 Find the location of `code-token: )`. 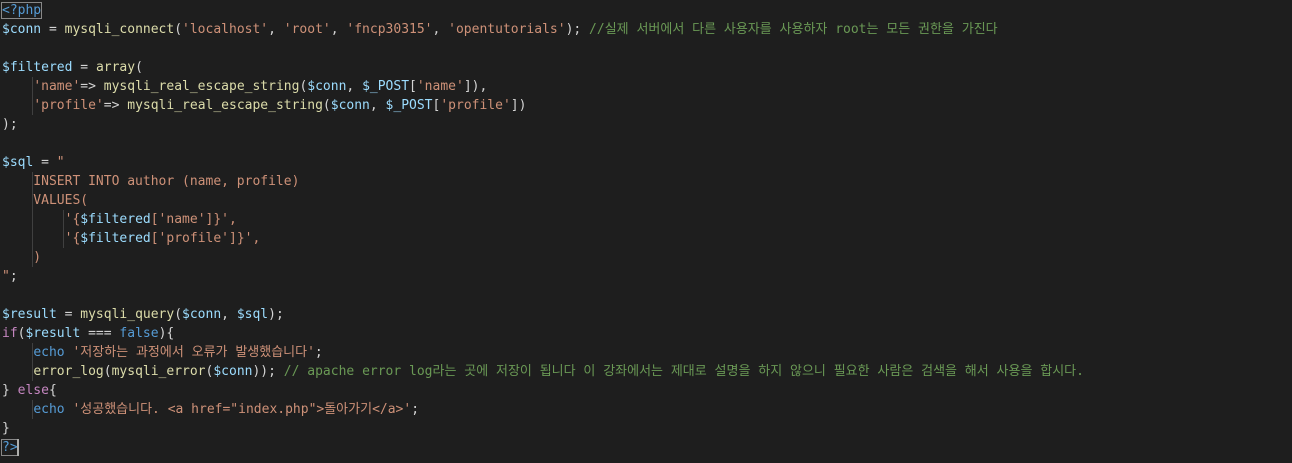

code-token: ) is located at coordinates (22, 257).